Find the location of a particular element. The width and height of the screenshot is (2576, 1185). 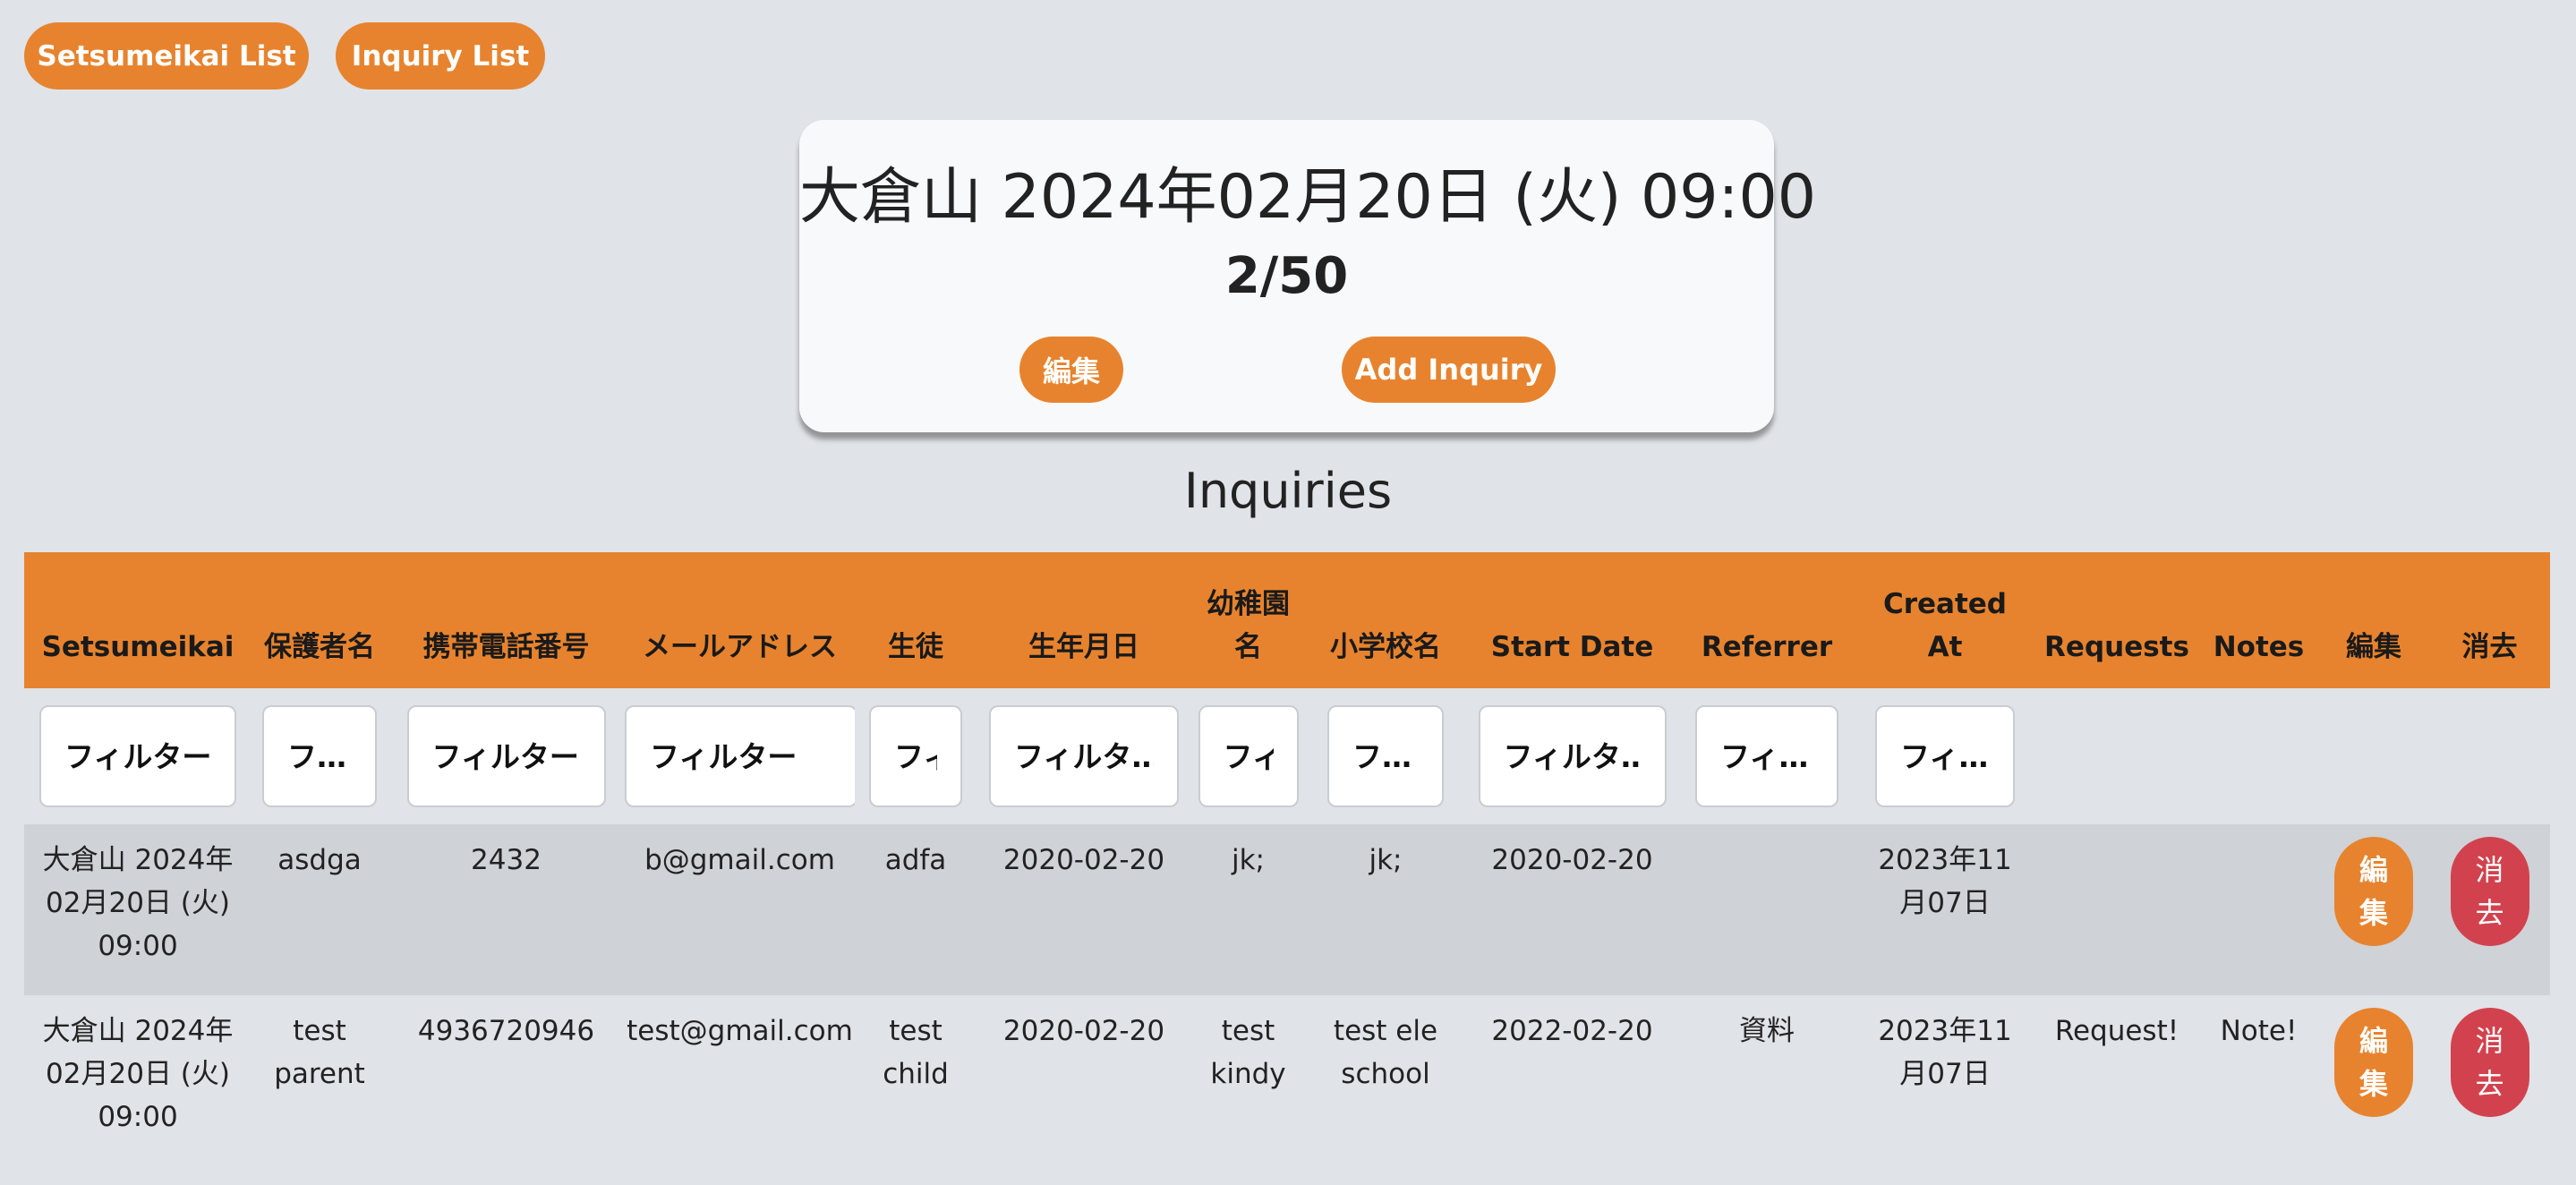

col-header-notes: Notes is located at coordinates (2258, 620).